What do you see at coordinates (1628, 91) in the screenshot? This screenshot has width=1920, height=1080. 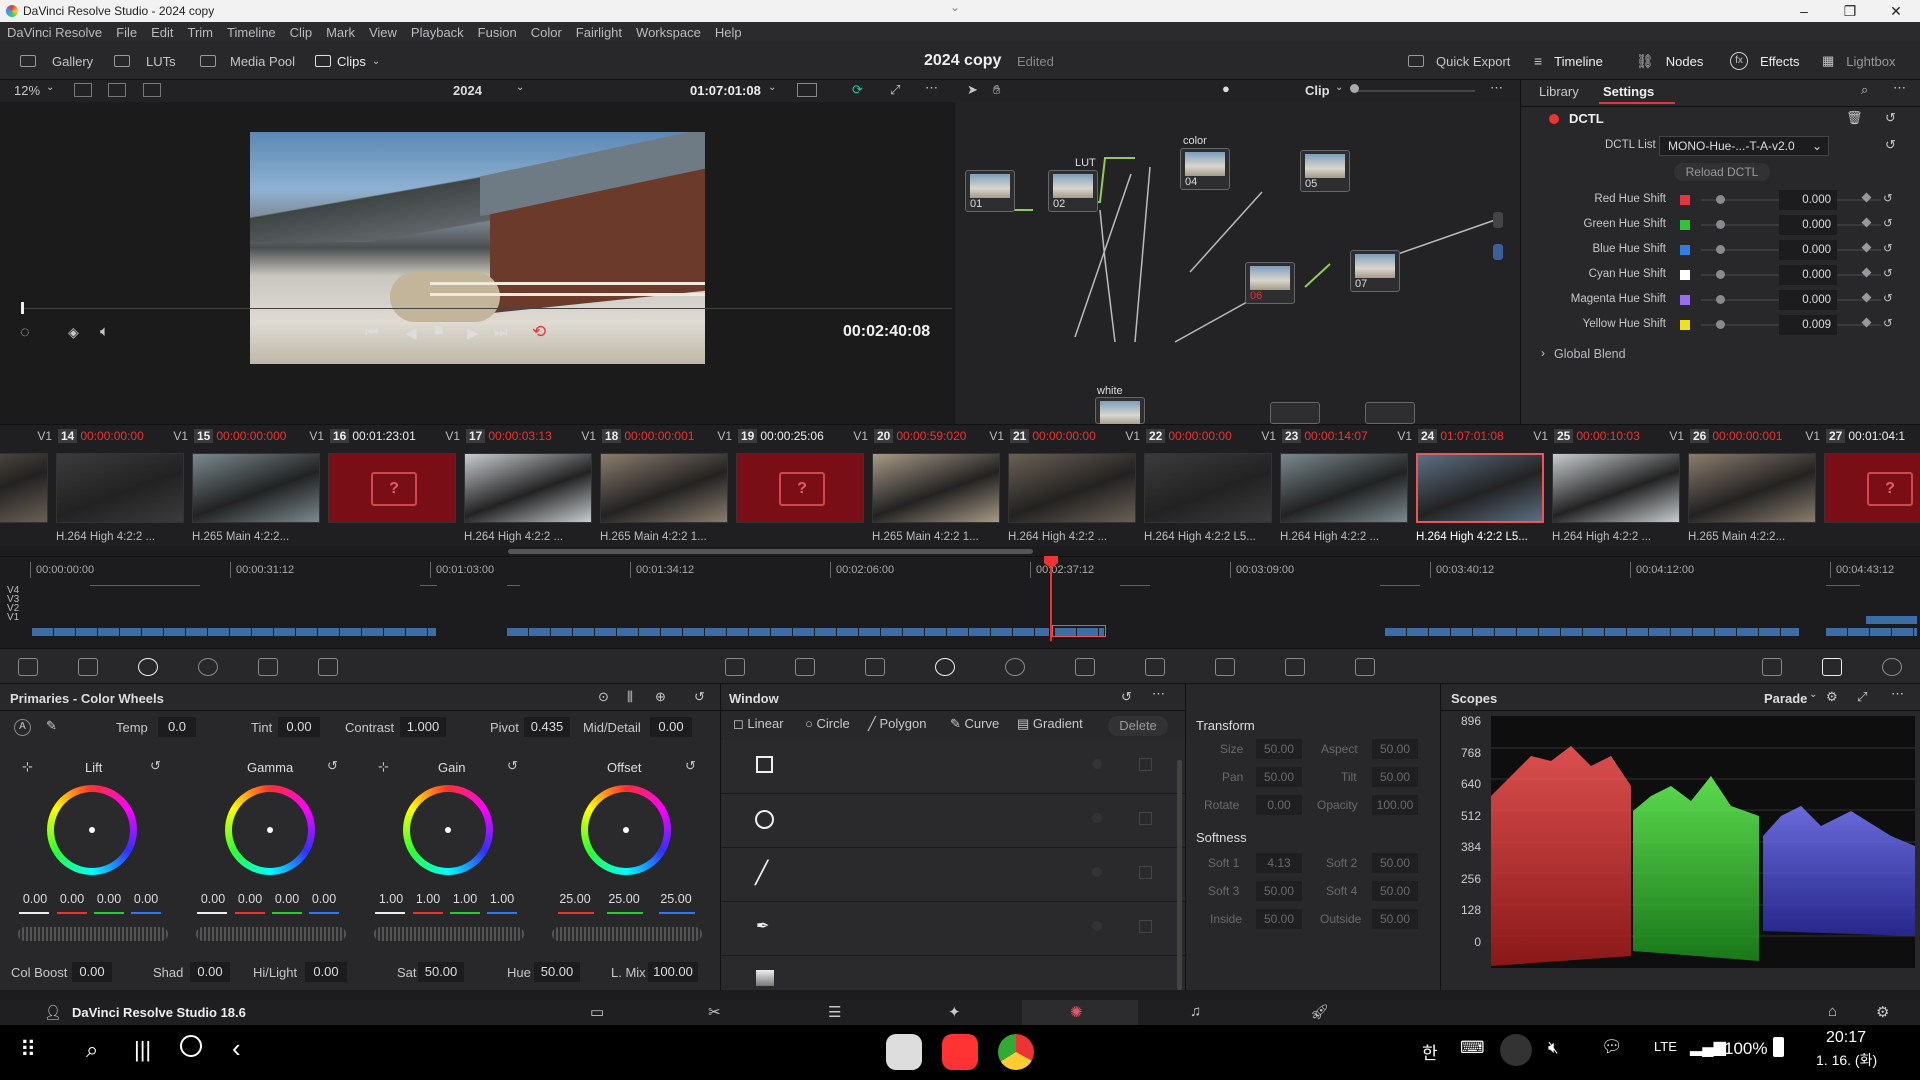 I see `tab-settings: Settings` at bounding box center [1628, 91].